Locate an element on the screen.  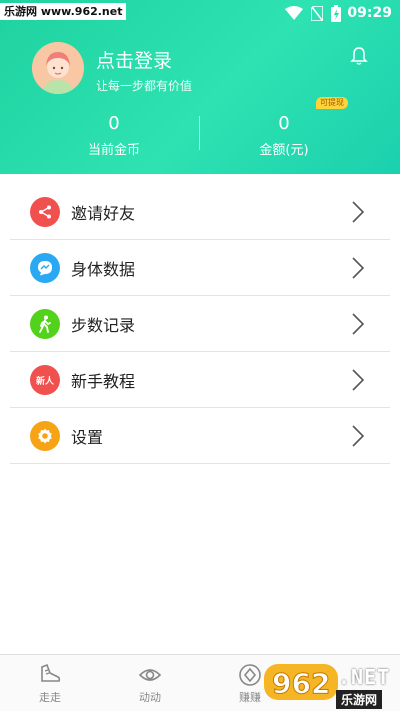
tab-walk: 走走 is located at coordinates (50, 683).